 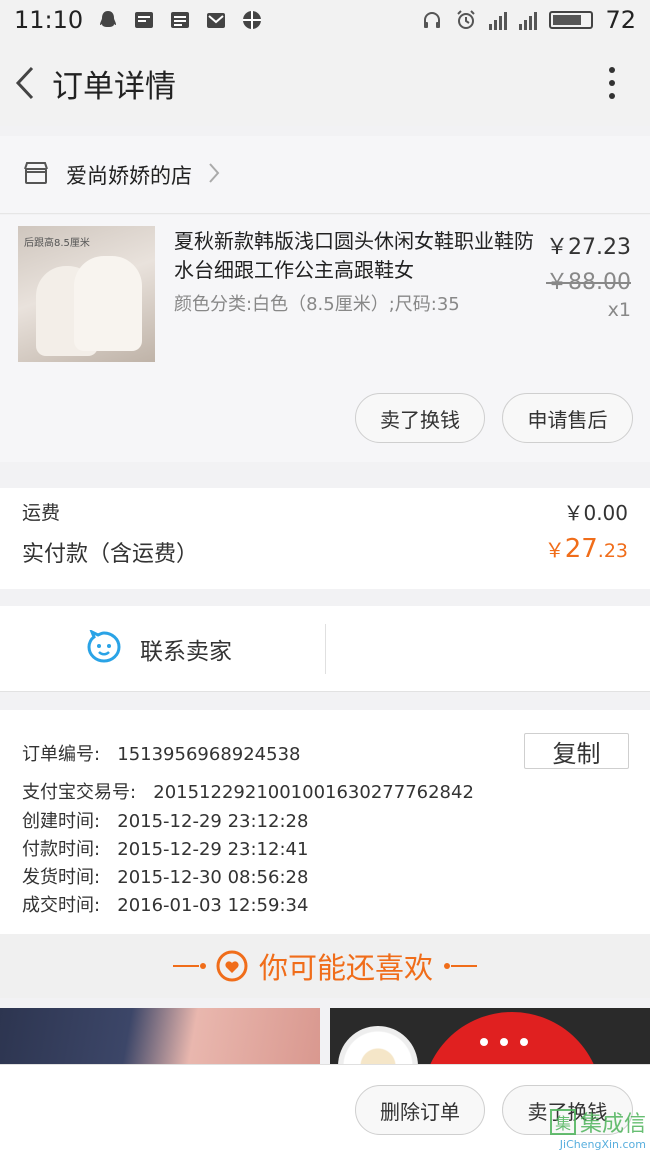 I want to click on contact-bar: 联系卖家, so click(x=325, y=649).